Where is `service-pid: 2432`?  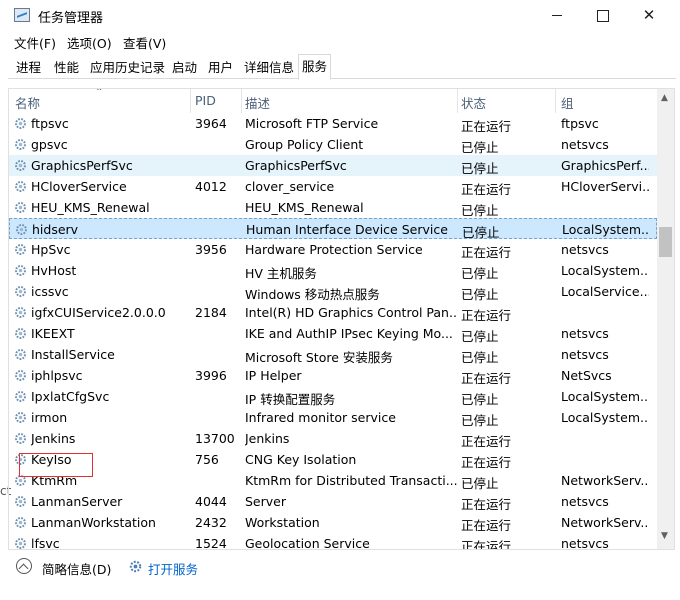 service-pid: 2432 is located at coordinates (211, 522).